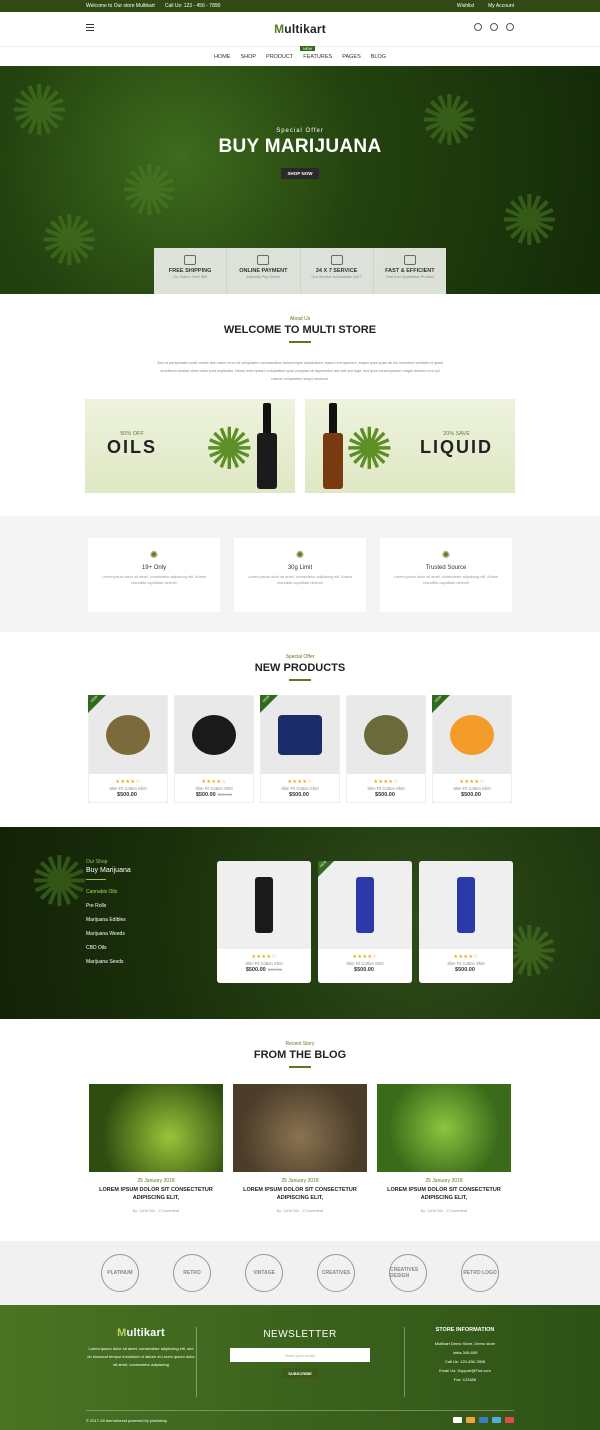  Describe the element at coordinates (336, 1273) in the screenshot. I see `brand-logo: CREATIVES` at that location.